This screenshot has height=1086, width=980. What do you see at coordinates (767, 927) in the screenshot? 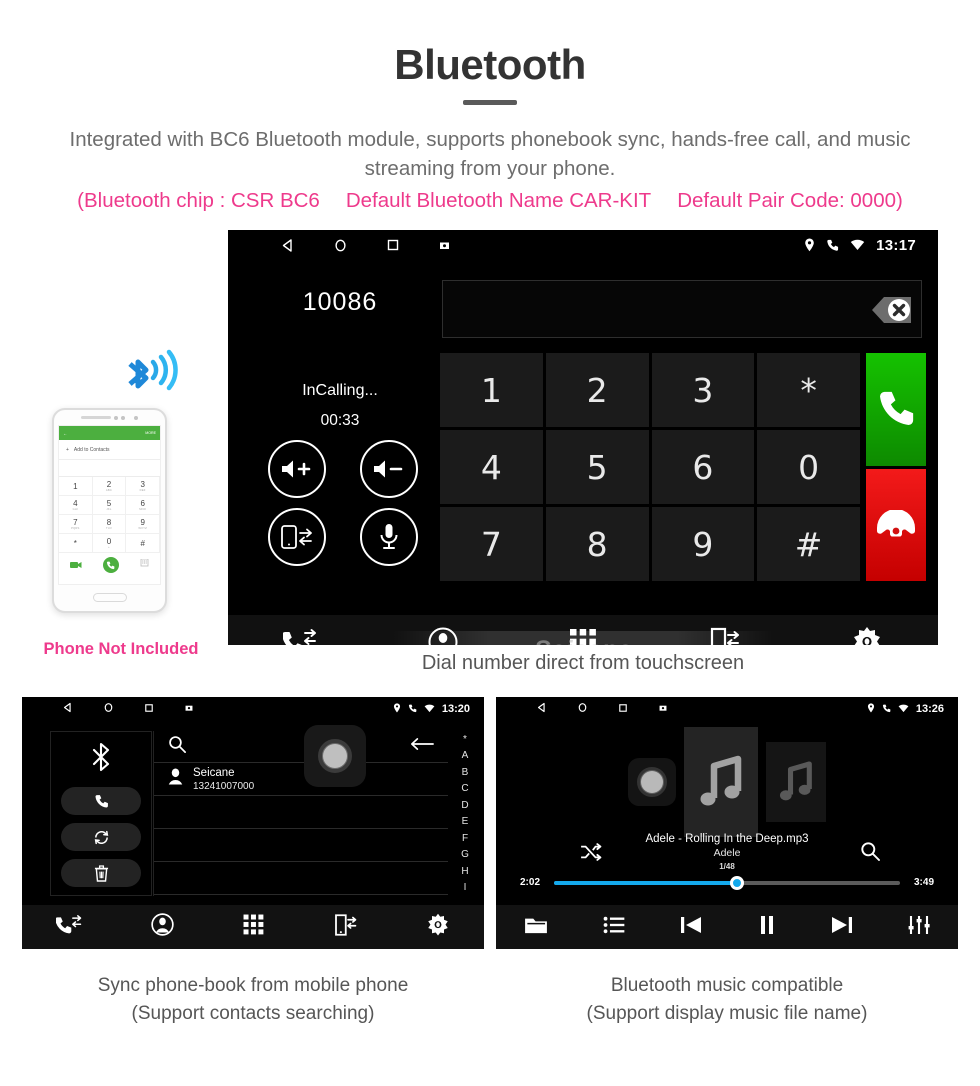
I see `pause-icon` at bounding box center [767, 927].